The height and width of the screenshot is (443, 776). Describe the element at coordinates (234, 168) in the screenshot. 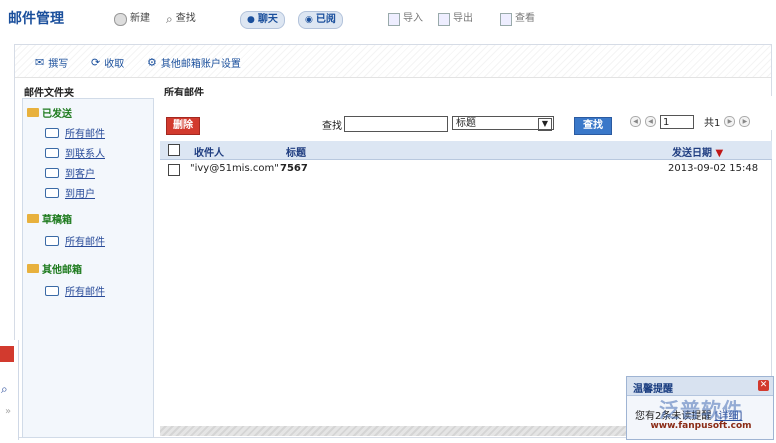

I see `row-recipient: "ivy@51mis.com"` at that location.